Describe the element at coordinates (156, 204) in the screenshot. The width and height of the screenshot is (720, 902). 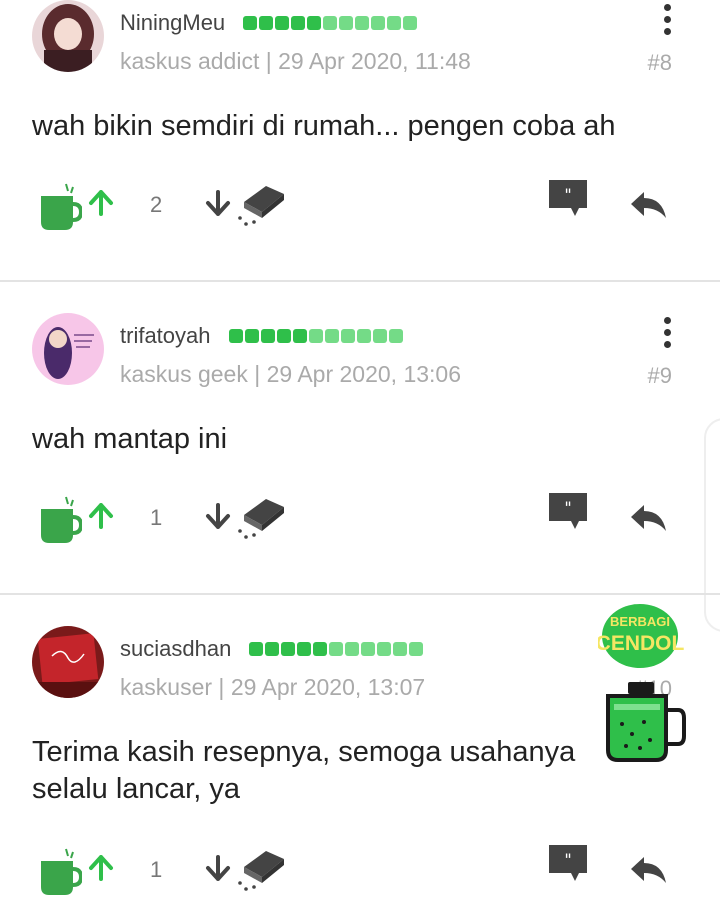
I see `vote-count: 2` at that location.